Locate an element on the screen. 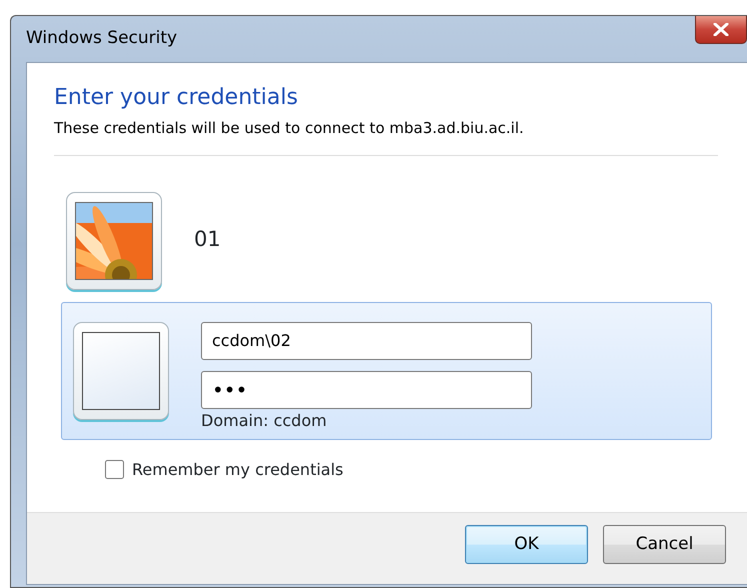 Image resolution: width=747 pixels, height=588 pixels. password-field: ••• is located at coordinates (366, 389).